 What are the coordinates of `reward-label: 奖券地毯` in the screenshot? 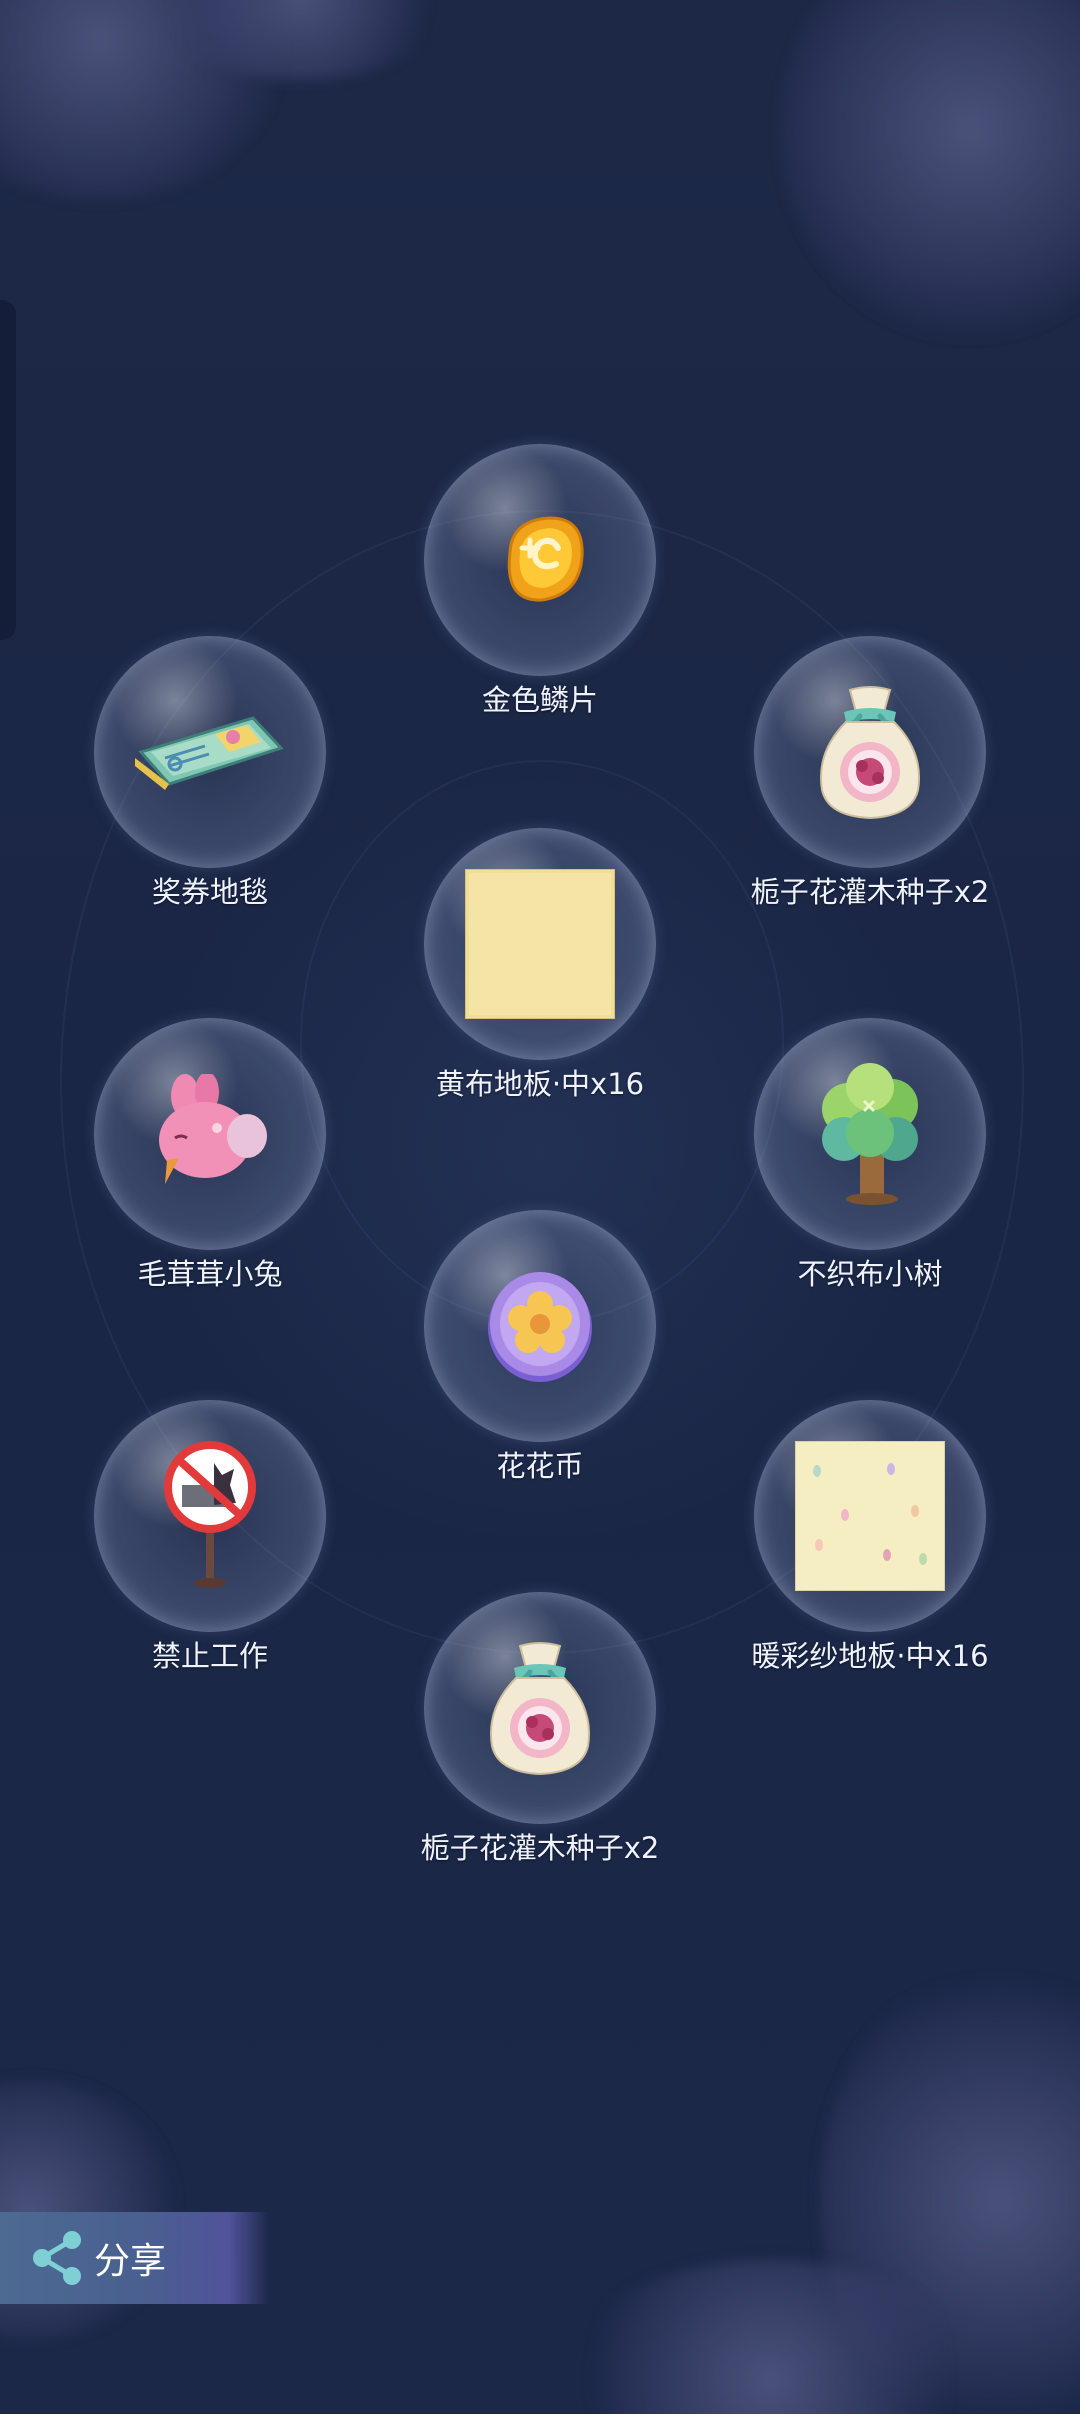 It's located at (209, 892).